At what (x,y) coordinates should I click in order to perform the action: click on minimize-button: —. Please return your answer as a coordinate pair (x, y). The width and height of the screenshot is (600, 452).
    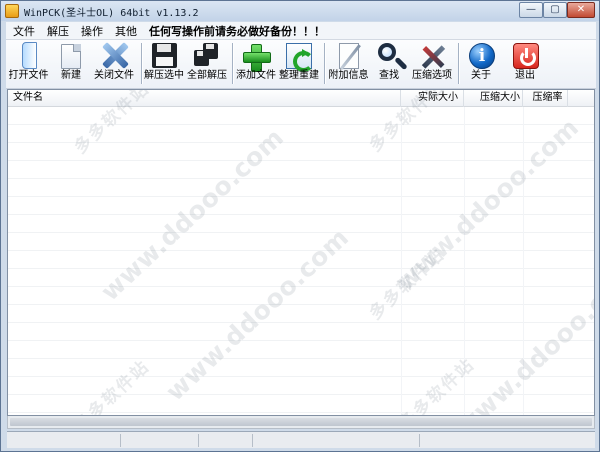
    Looking at the image, I should click on (531, 10).